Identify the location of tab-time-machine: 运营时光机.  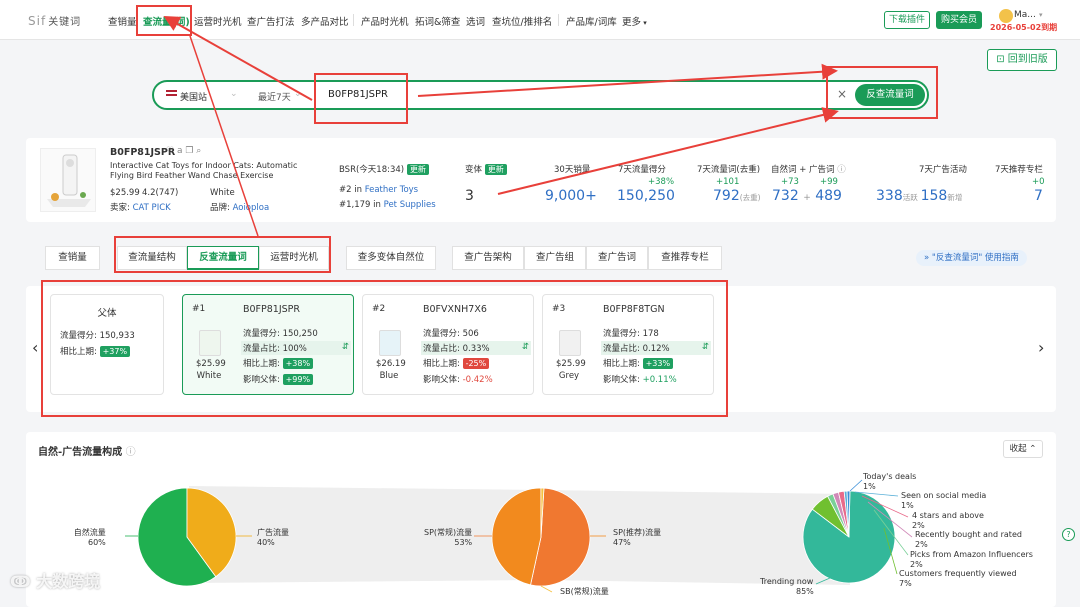
(294, 258).